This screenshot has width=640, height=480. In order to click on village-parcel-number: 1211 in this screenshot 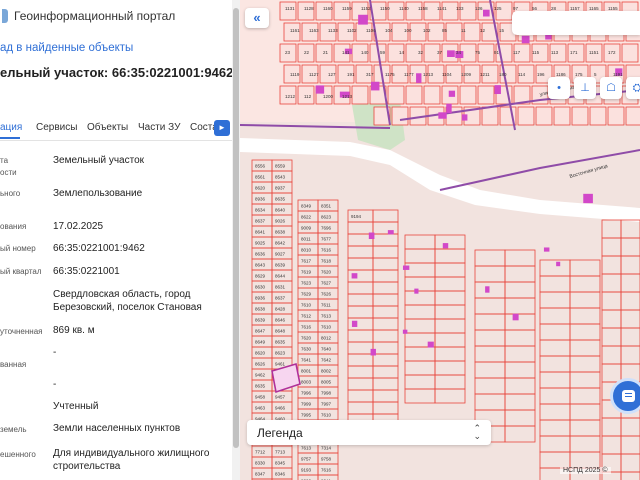, I will do `click(485, 74)`.